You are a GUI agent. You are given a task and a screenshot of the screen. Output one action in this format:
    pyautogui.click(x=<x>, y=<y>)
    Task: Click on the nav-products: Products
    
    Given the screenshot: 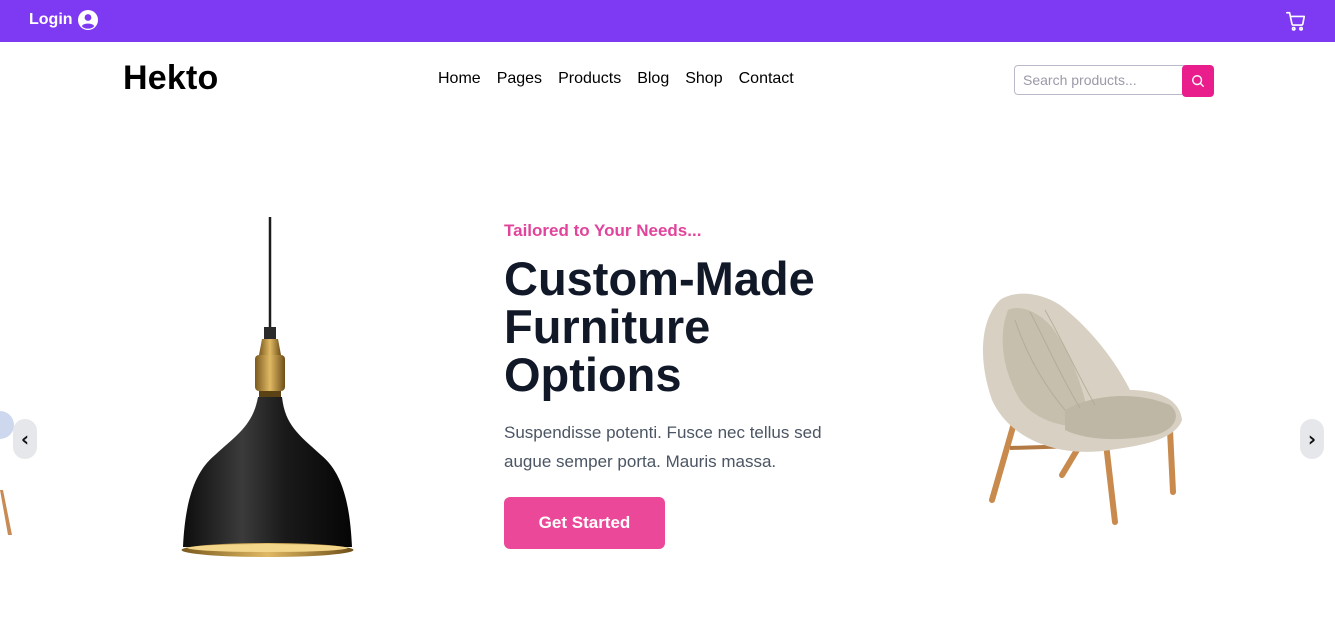 What is the action you would take?
    pyautogui.click(x=589, y=79)
    